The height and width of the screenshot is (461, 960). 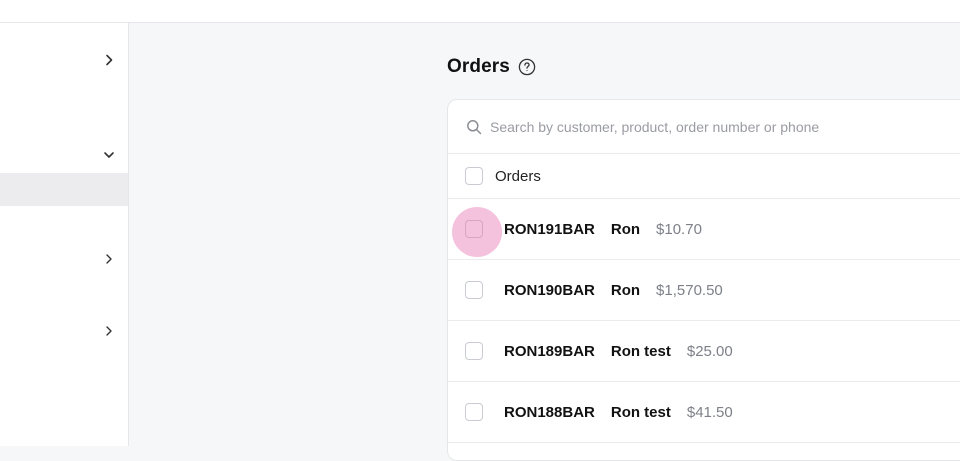 What do you see at coordinates (478, 66) in the screenshot?
I see `page-title: Orders` at bounding box center [478, 66].